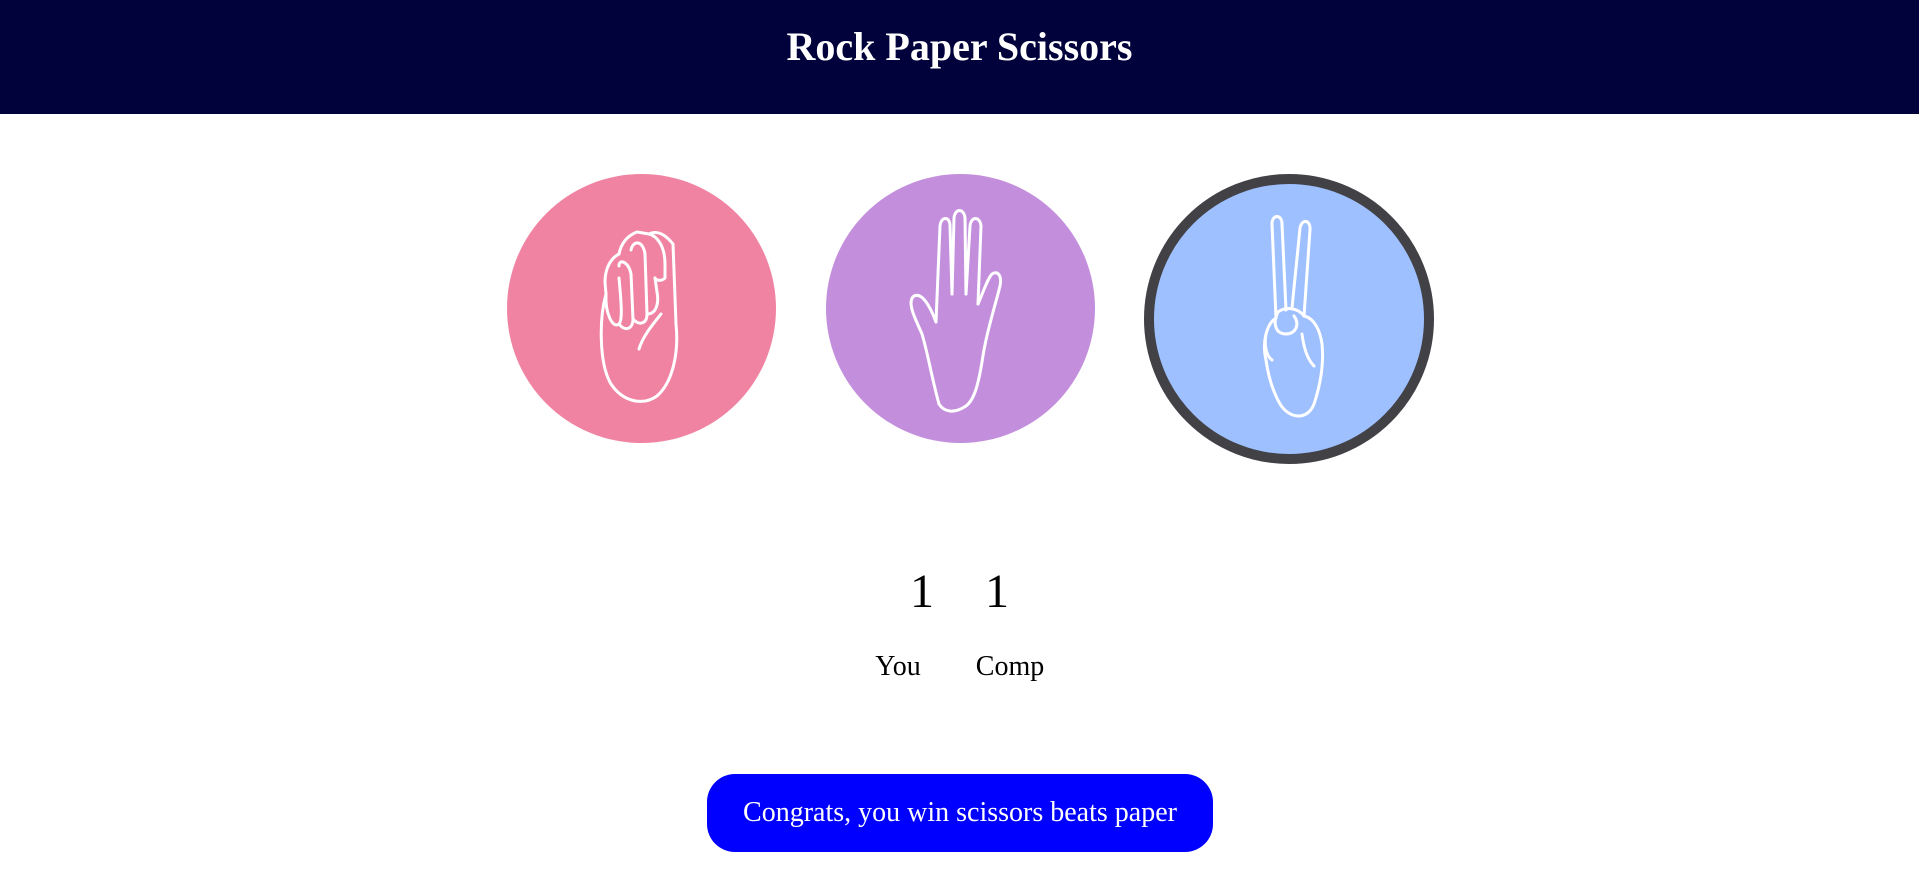 The width and height of the screenshot is (1919, 877). Describe the element at coordinates (1293, 316) in the screenshot. I see `peace-hand-icon` at that location.